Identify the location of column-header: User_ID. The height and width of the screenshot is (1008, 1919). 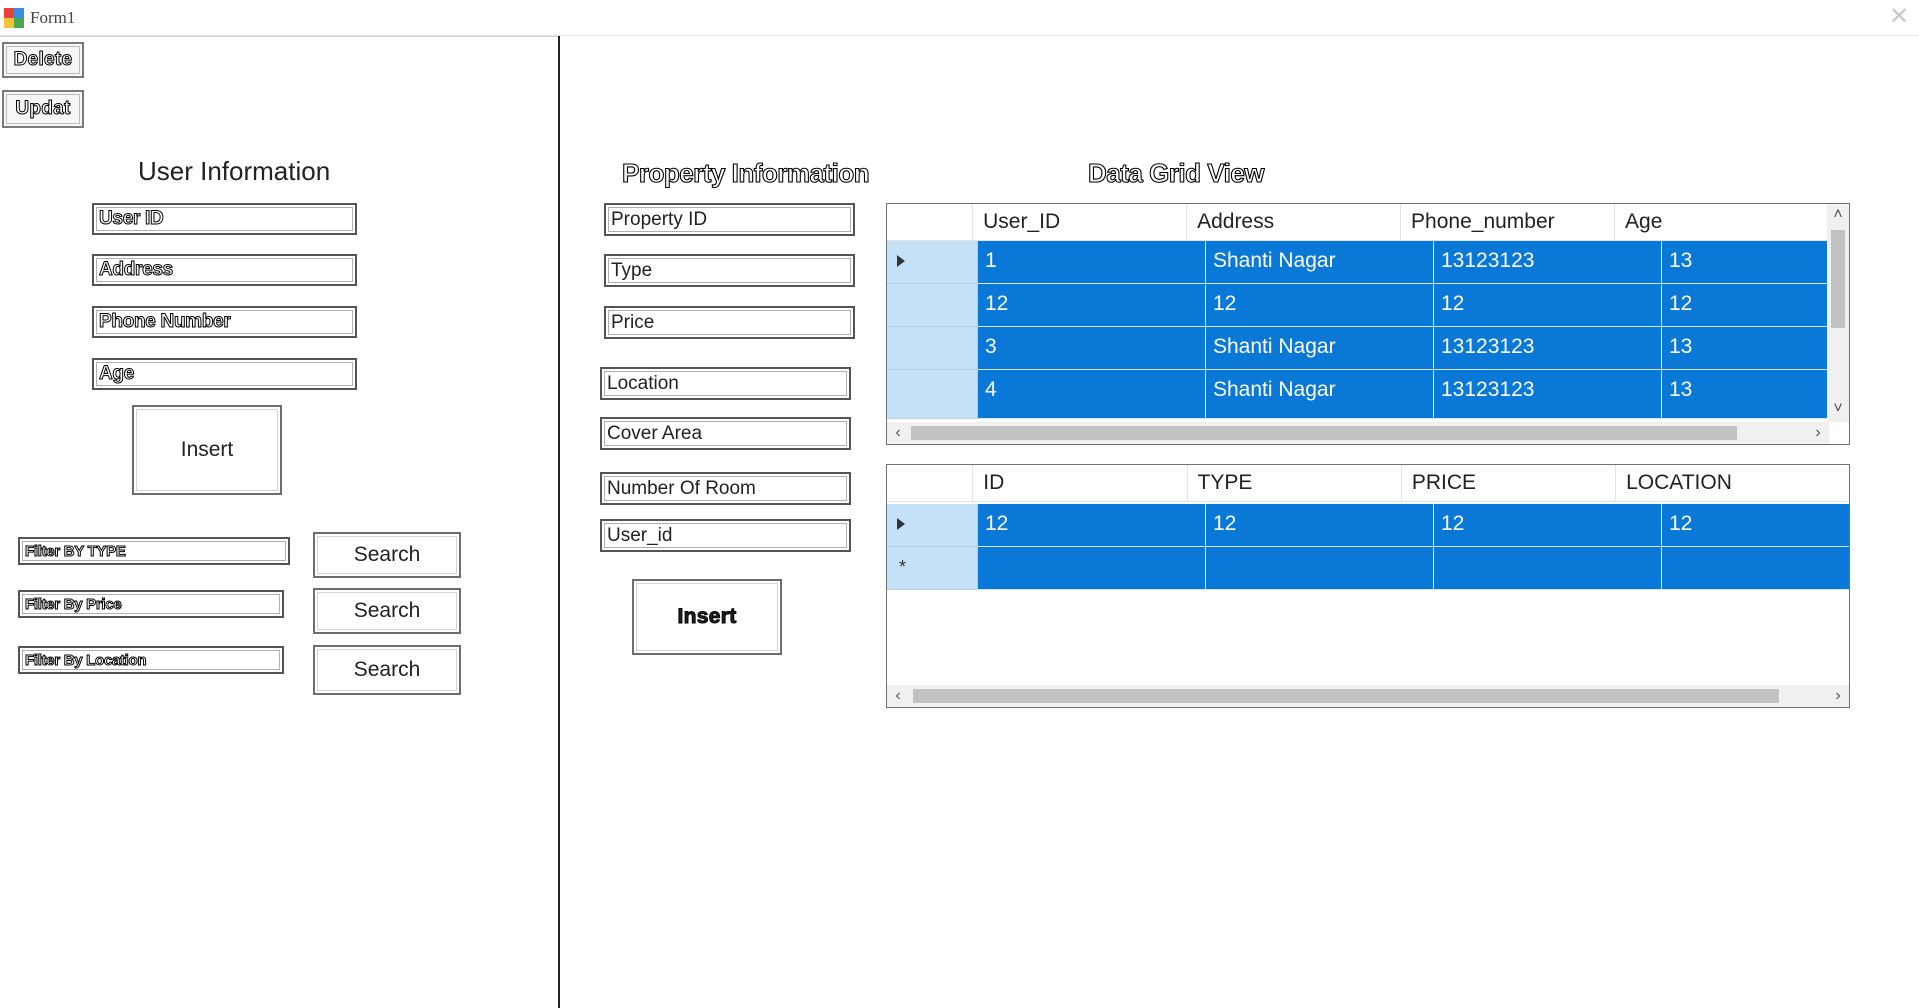
(1080, 222).